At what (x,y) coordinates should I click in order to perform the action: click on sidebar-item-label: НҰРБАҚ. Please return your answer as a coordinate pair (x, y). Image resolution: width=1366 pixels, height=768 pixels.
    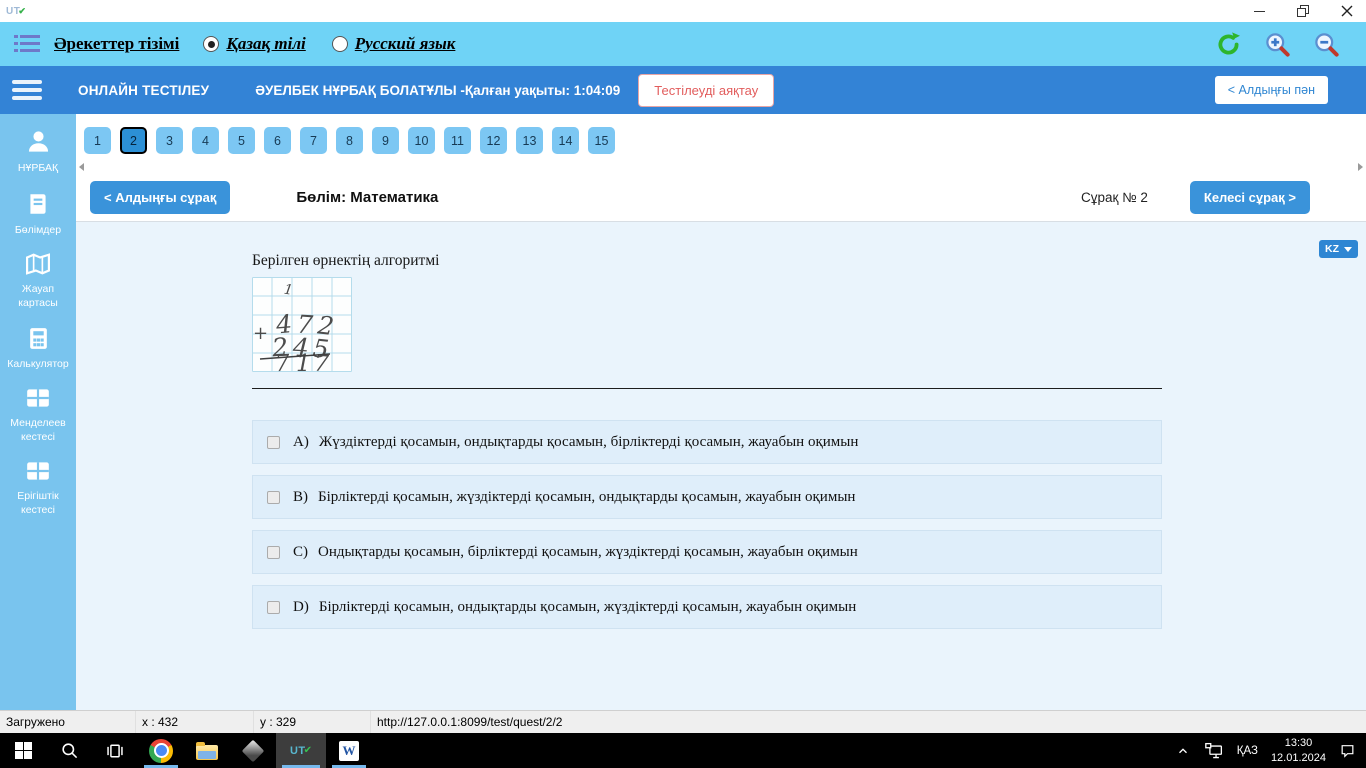
    Looking at the image, I should click on (38, 168).